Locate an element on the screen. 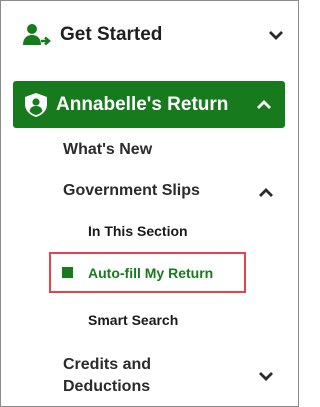 Image resolution: width=320 pixels, height=407 pixels. nav-item-whats-new: What's New is located at coordinates (107, 150).